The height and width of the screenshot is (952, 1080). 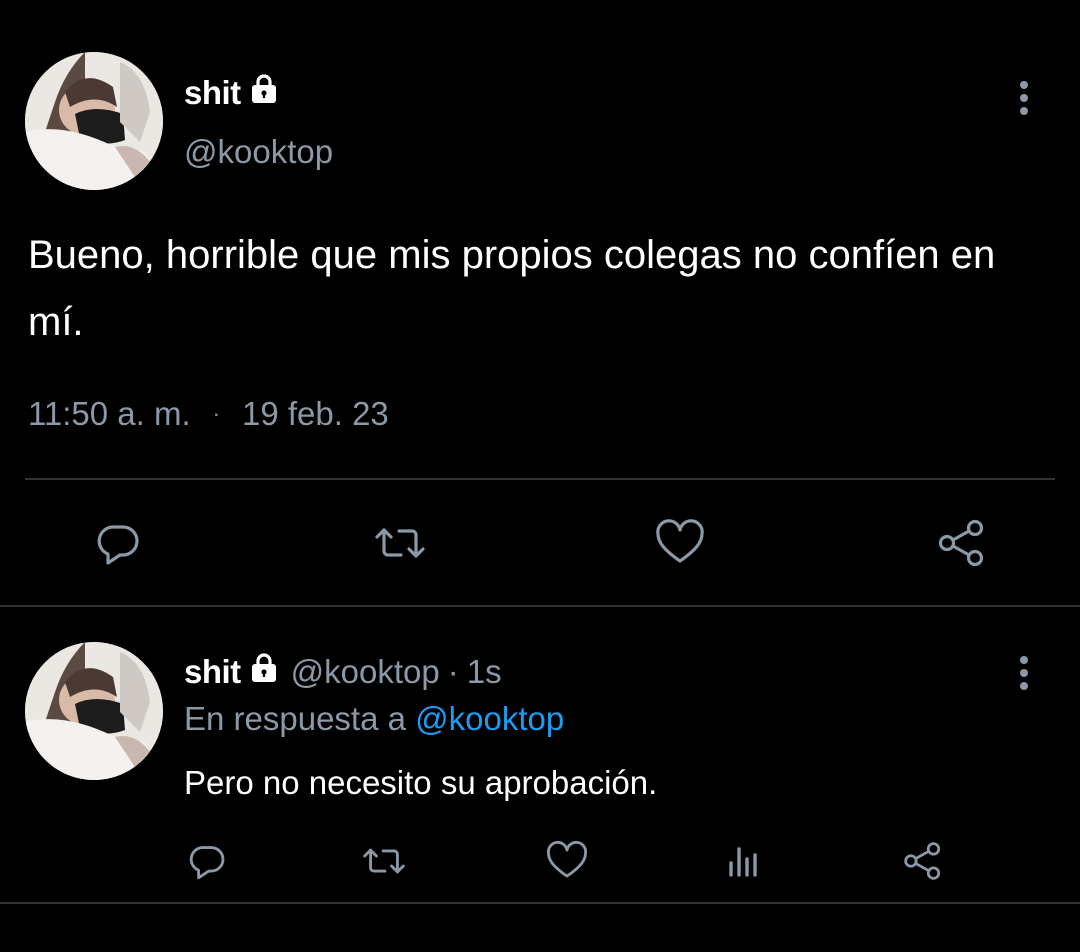 I want to click on reply-avatar, so click(x=94, y=711).